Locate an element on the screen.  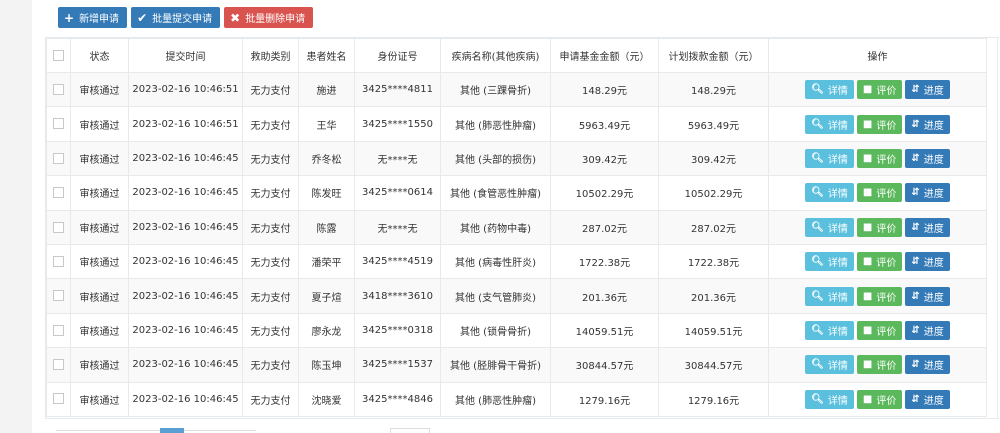
apply-amount-cell: 309.42元 is located at coordinates (604, 158).